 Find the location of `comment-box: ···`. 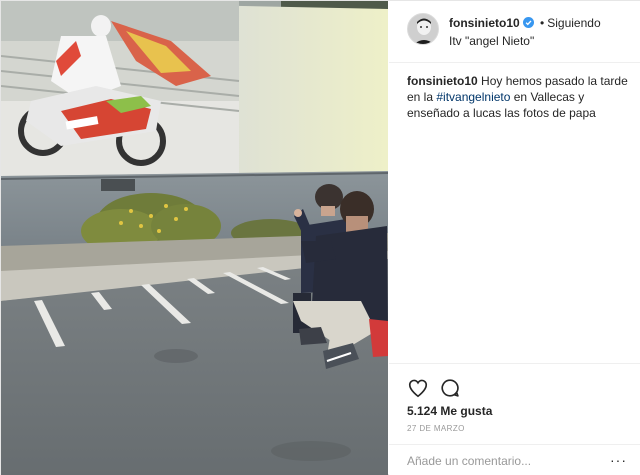

comment-box: ··· is located at coordinates (514, 459).